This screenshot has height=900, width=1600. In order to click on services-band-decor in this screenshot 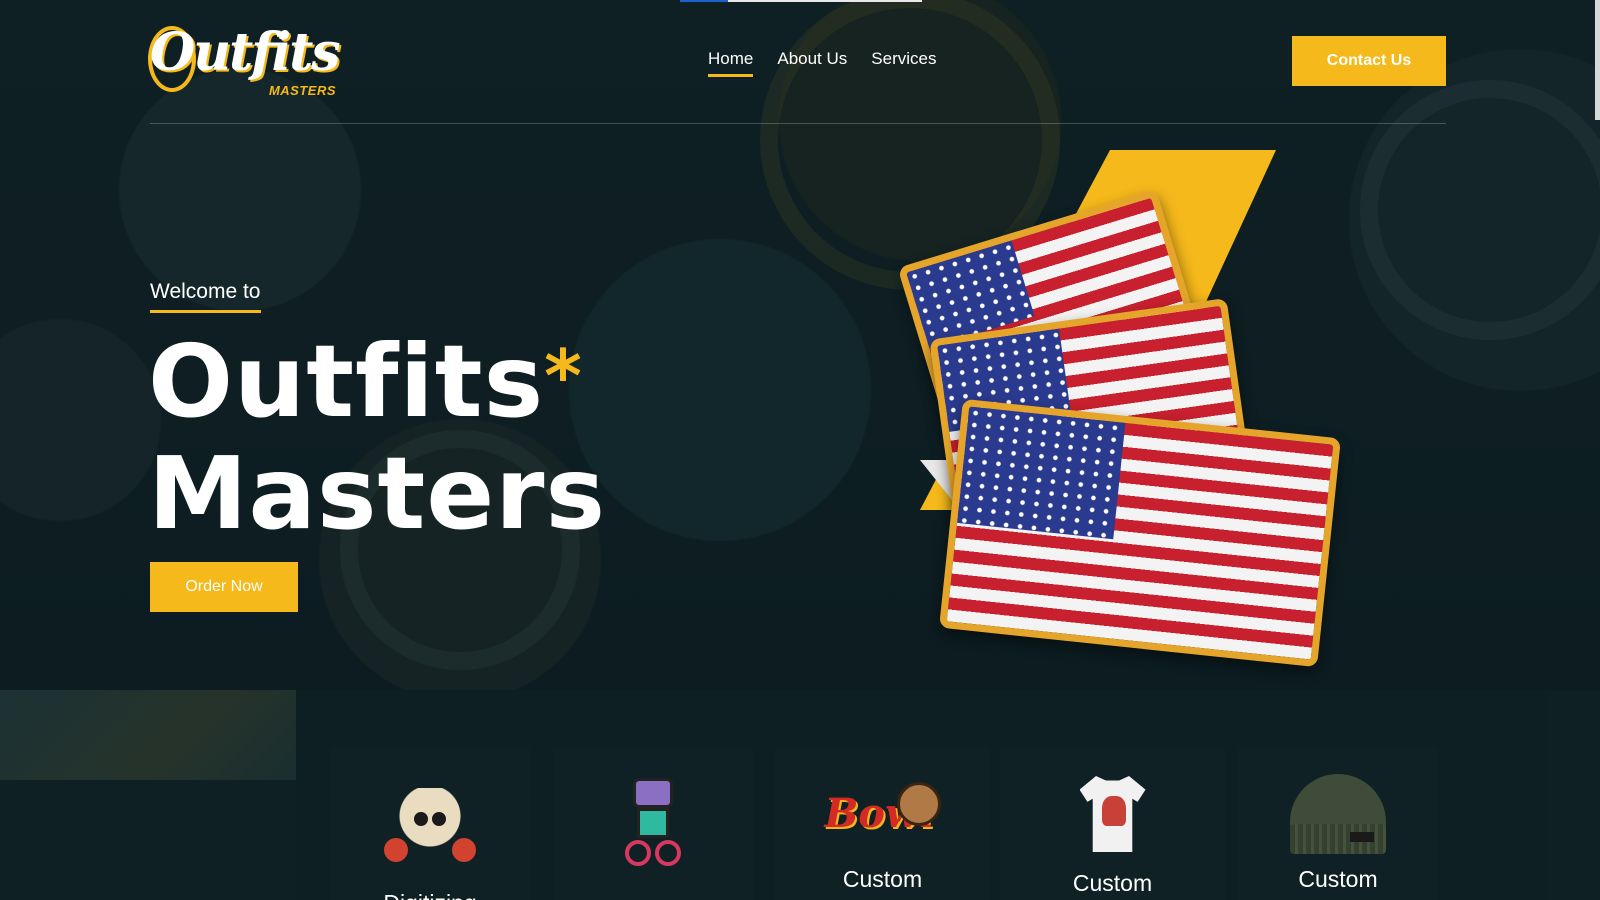, I will do `click(148, 735)`.